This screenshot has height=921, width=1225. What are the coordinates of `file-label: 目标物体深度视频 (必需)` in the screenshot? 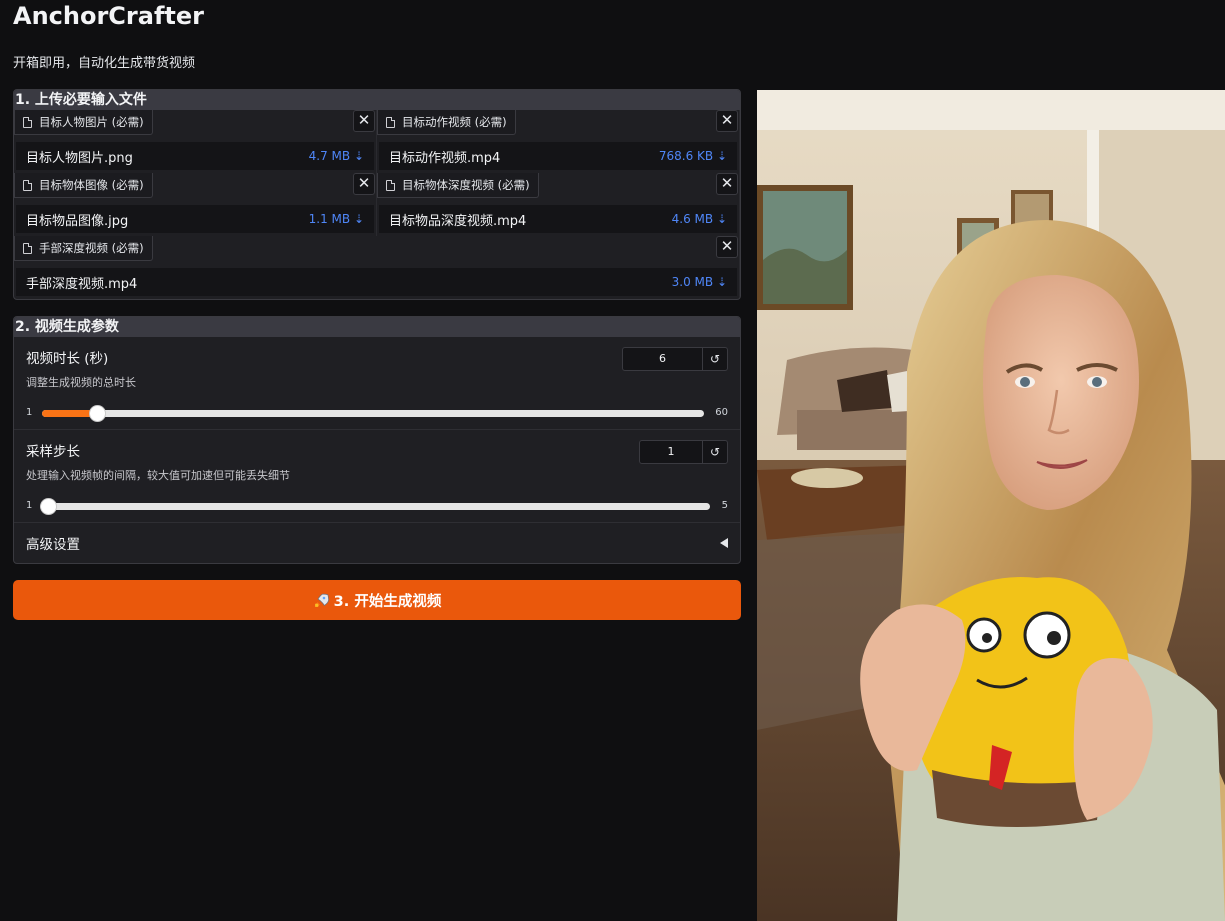 It's located at (458, 185).